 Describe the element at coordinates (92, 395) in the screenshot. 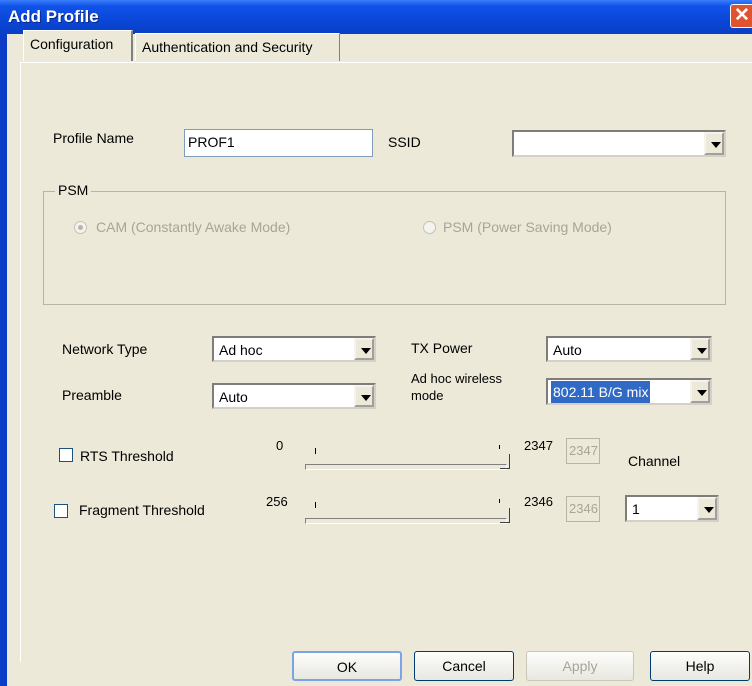

I see `preamble-label: Preamble` at that location.